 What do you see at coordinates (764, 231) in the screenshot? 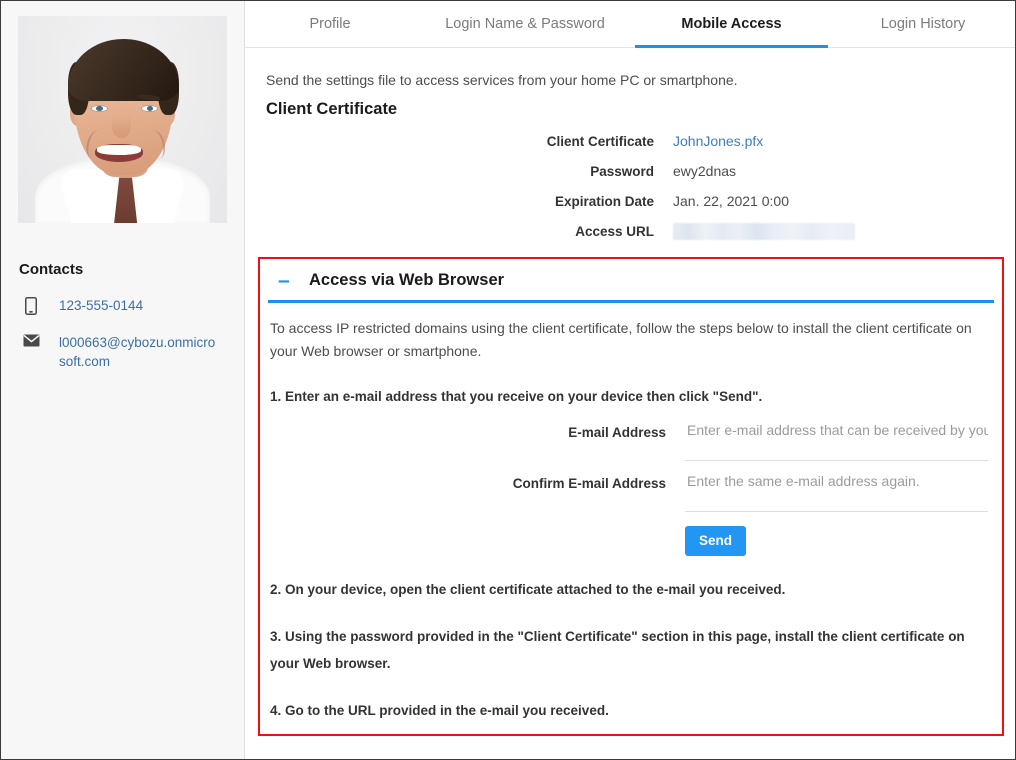
I see `access-url-redacted-value` at bounding box center [764, 231].